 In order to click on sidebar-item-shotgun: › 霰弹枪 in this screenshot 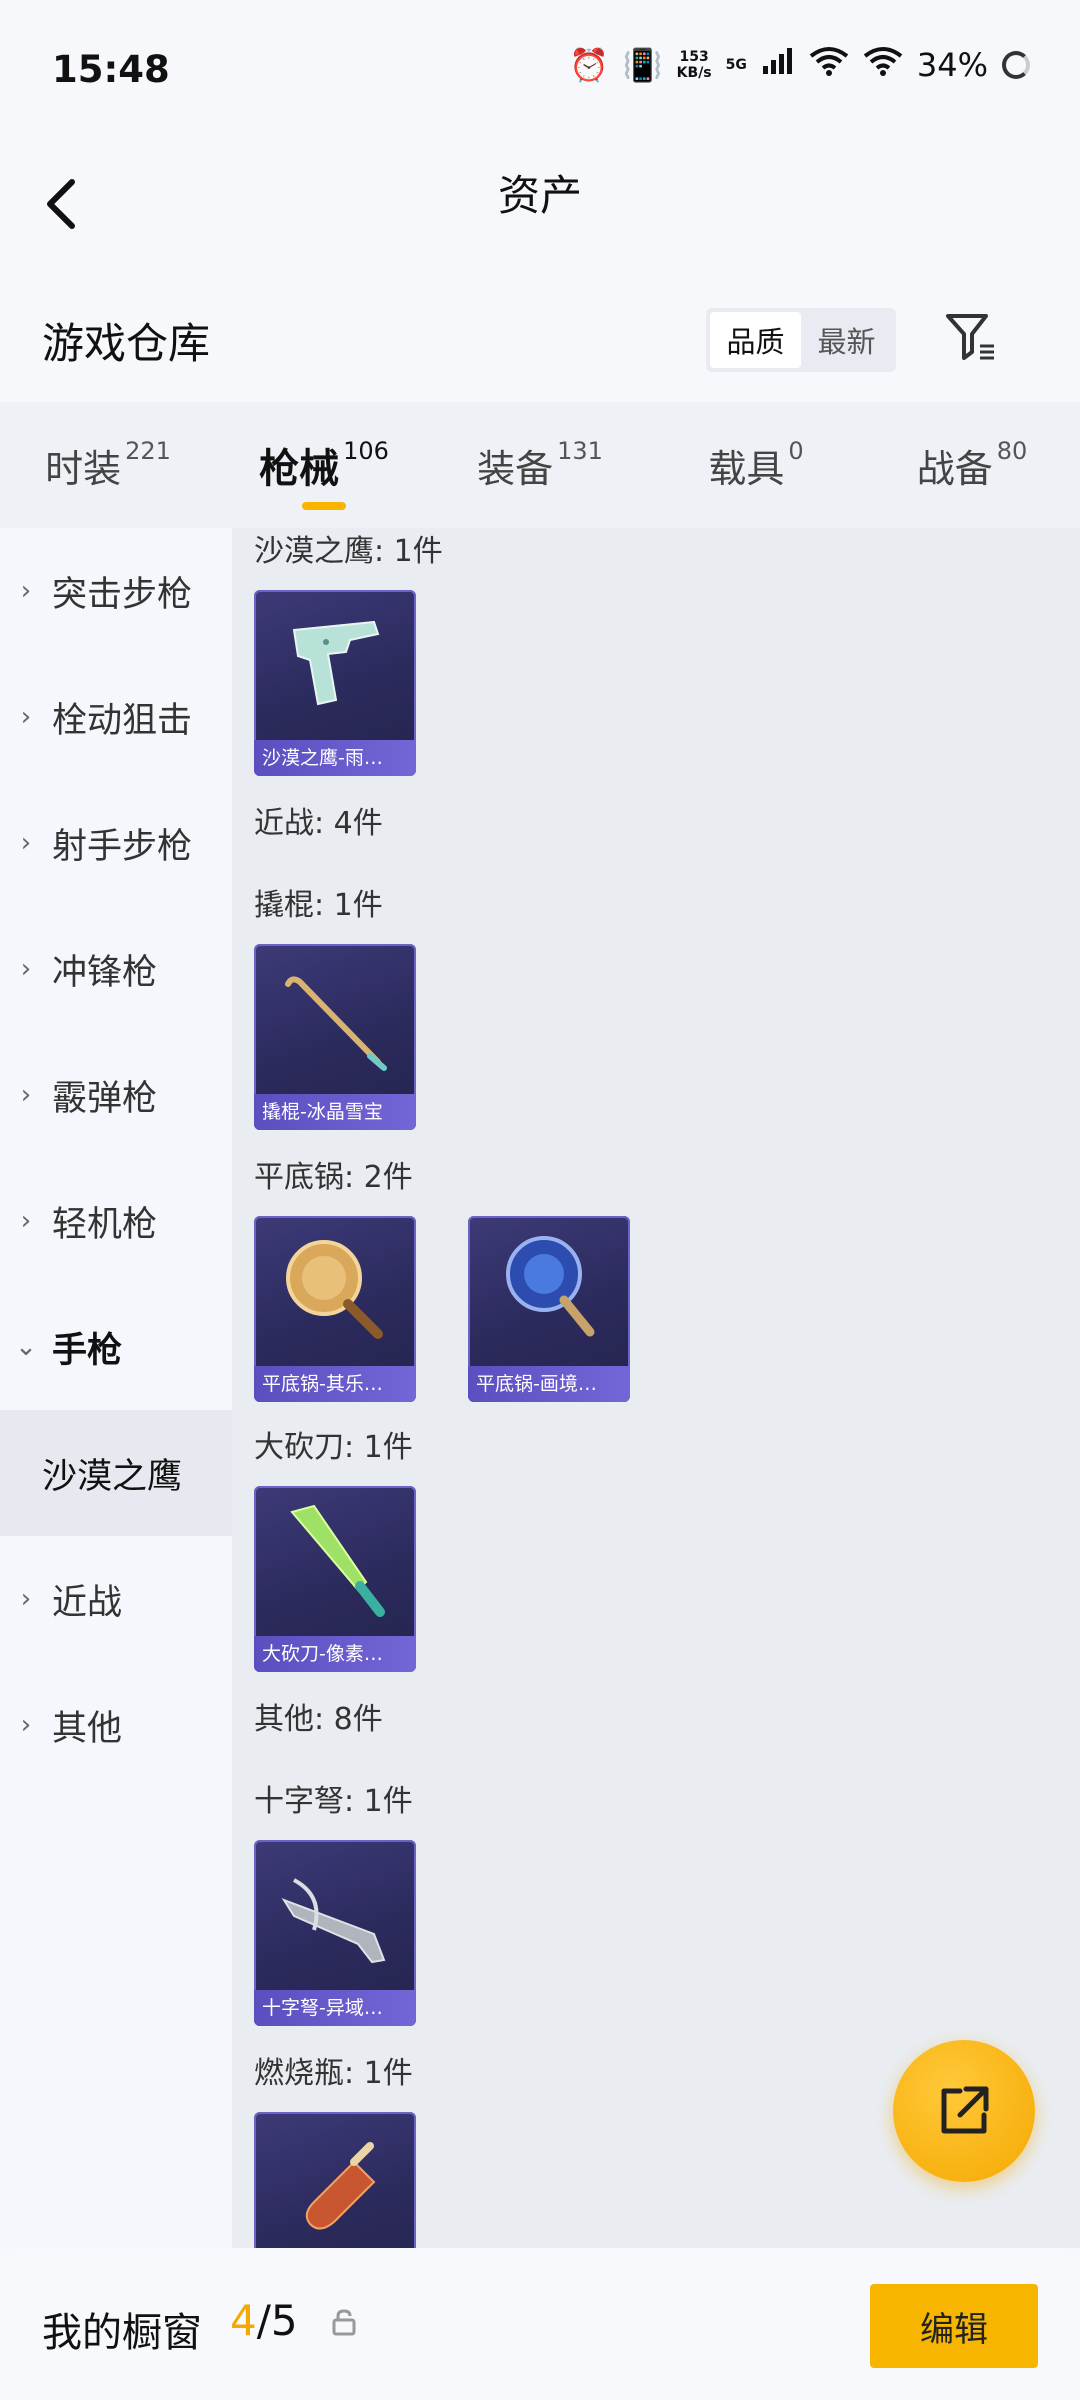, I will do `click(116, 1095)`.